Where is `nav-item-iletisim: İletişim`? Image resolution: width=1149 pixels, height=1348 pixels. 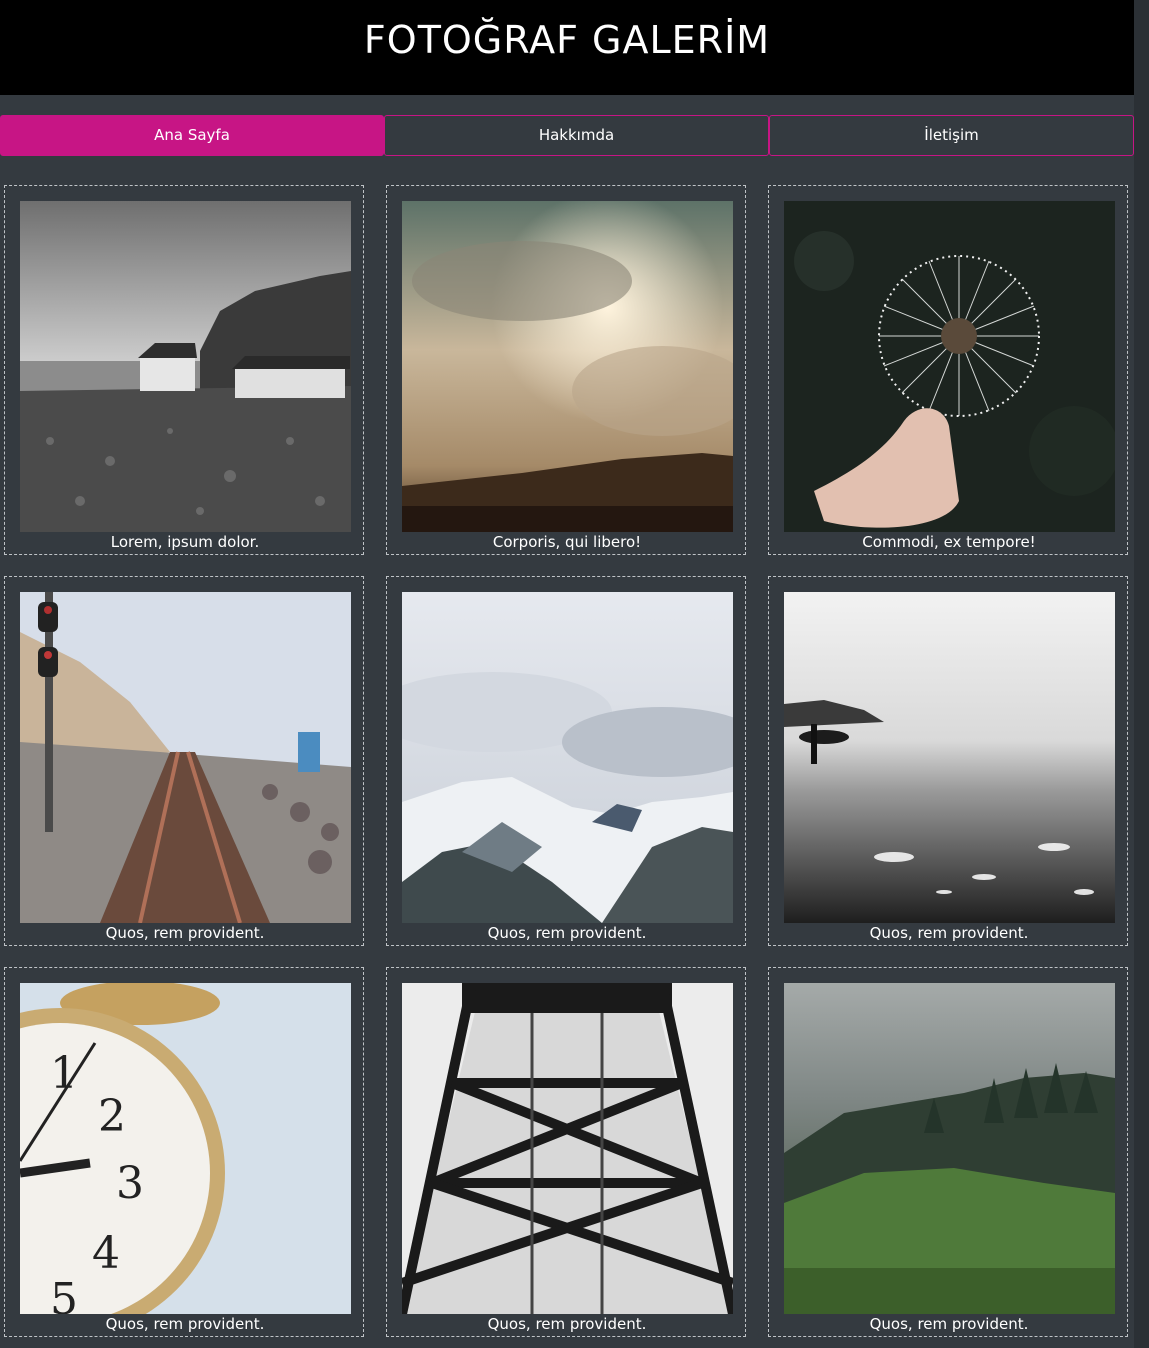 nav-item-iletisim: İletişim is located at coordinates (951, 135).